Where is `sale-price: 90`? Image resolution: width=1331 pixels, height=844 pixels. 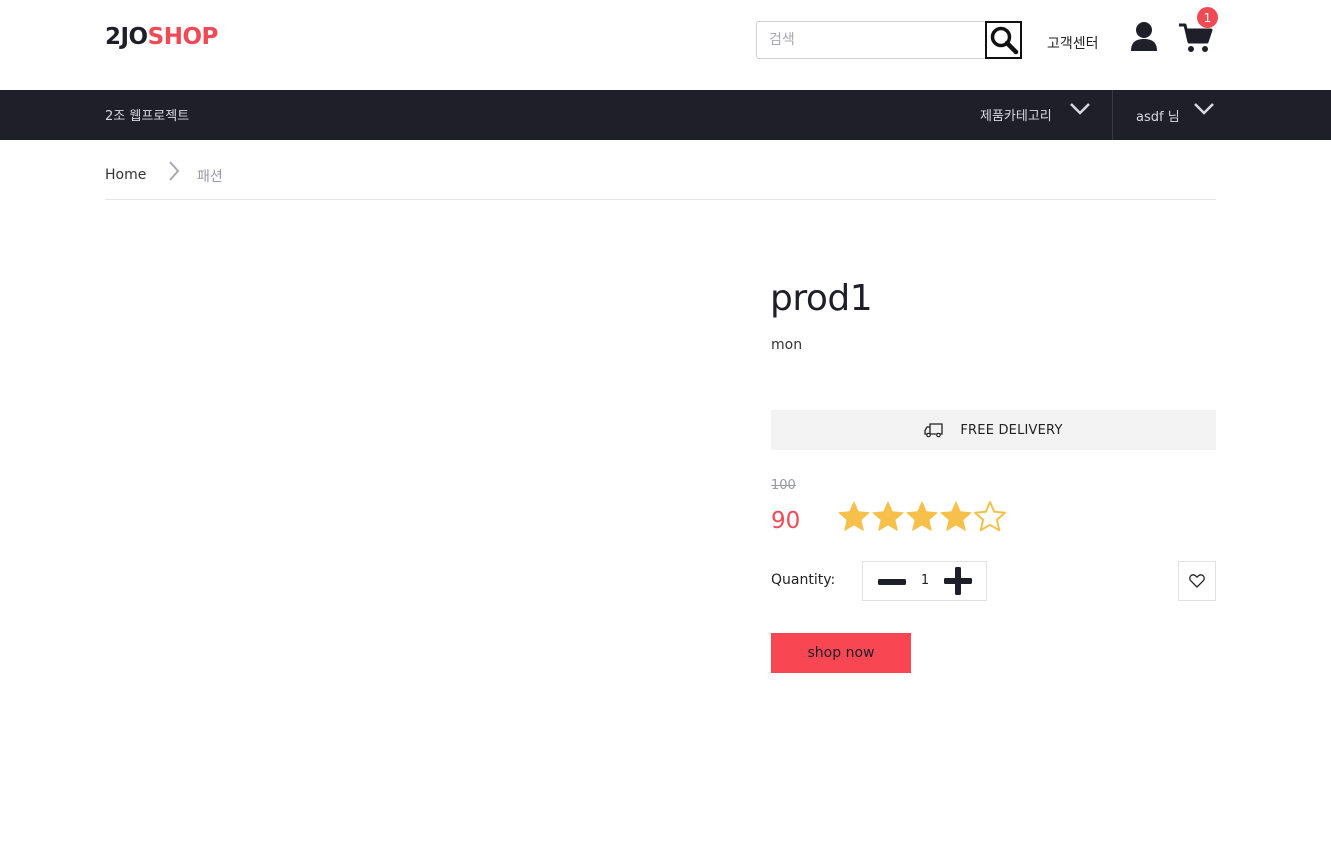
sale-price: 90 is located at coordinates (786, 521).